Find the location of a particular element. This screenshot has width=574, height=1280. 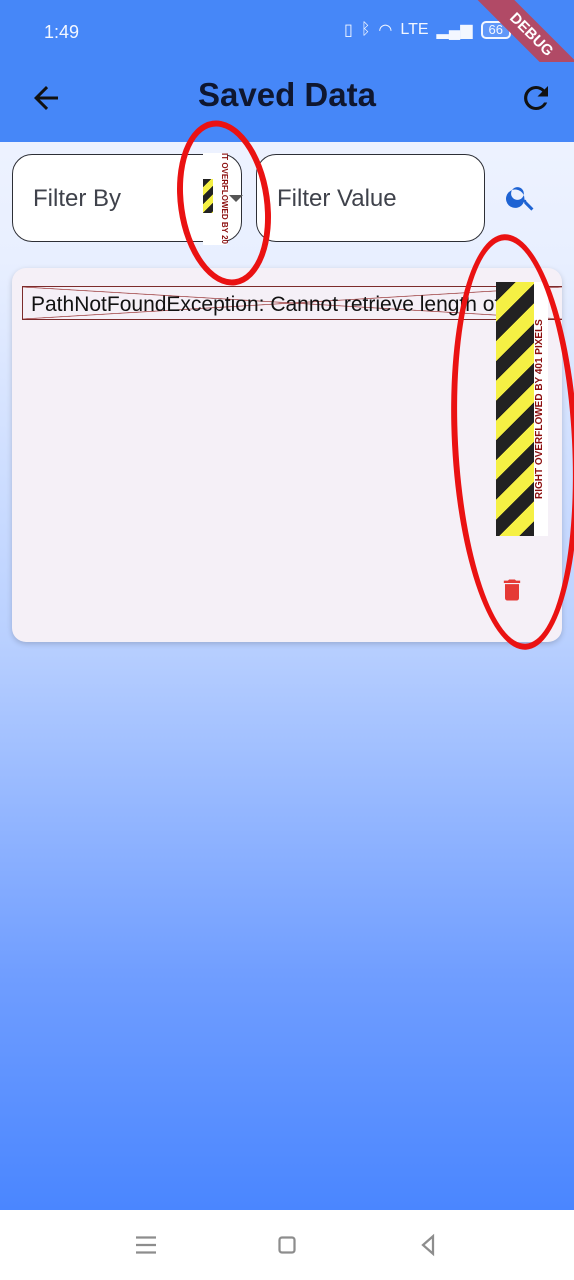

signal-icon: ▂▄▆ is located at coordinates (454, 30).